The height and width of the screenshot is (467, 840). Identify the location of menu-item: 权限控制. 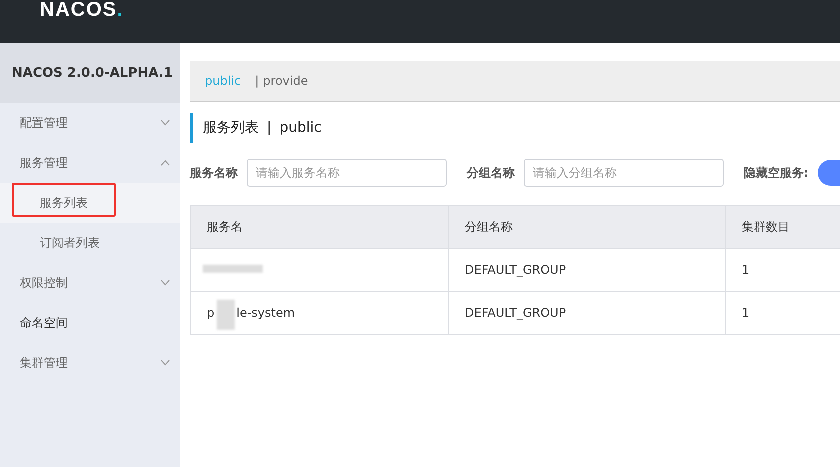
(90, 283).